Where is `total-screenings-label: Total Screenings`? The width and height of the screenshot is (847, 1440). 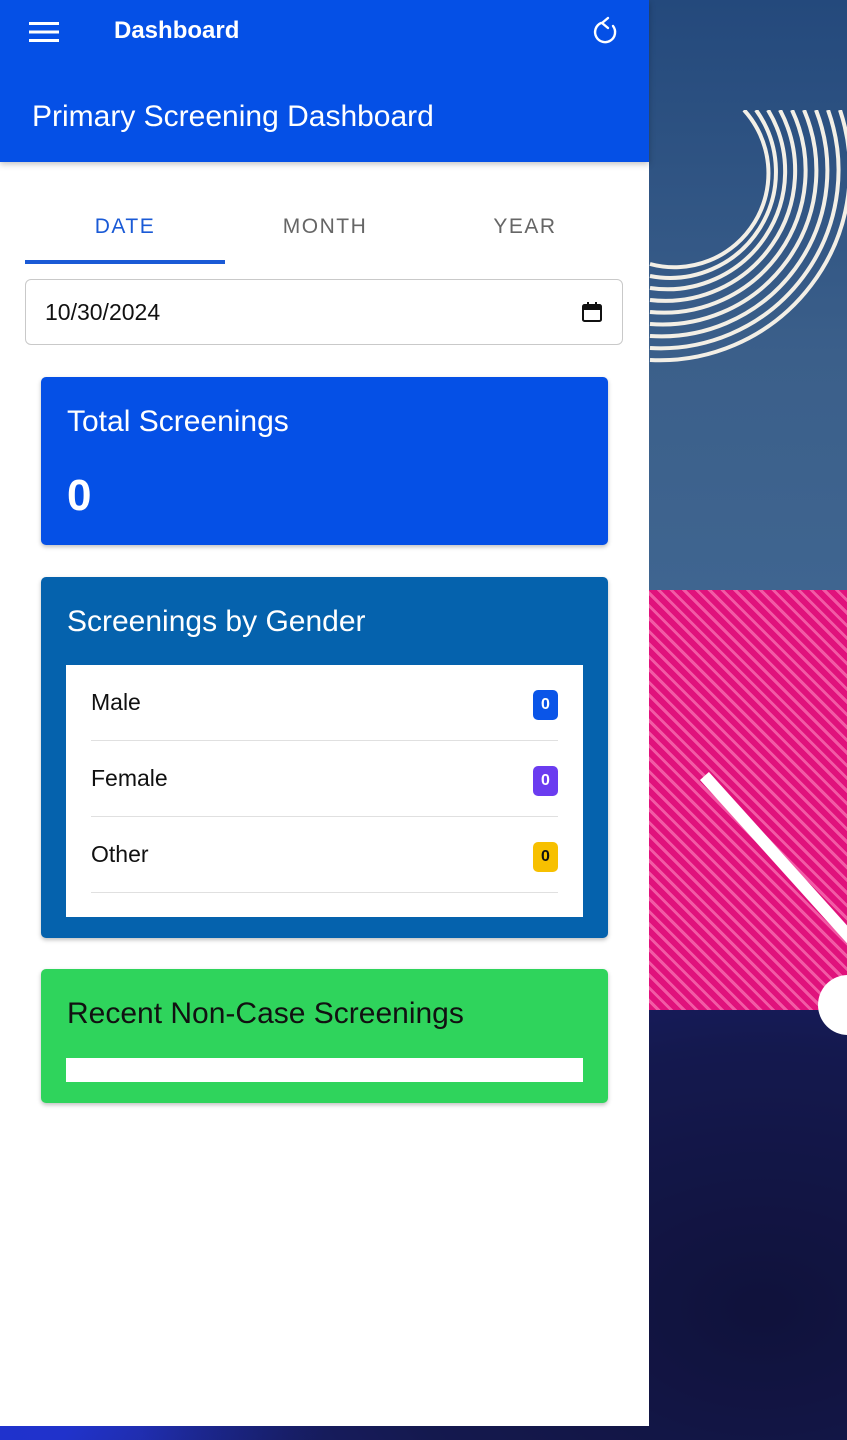 total-screenings-label: Total Screenings is located at coordinates (178, 421).